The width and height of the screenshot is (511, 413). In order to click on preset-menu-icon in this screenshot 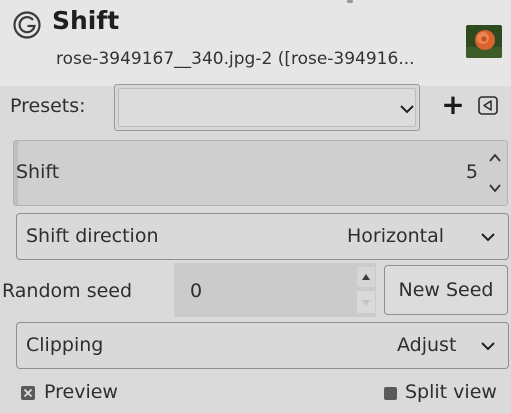, I will do `click(489, 106)`.